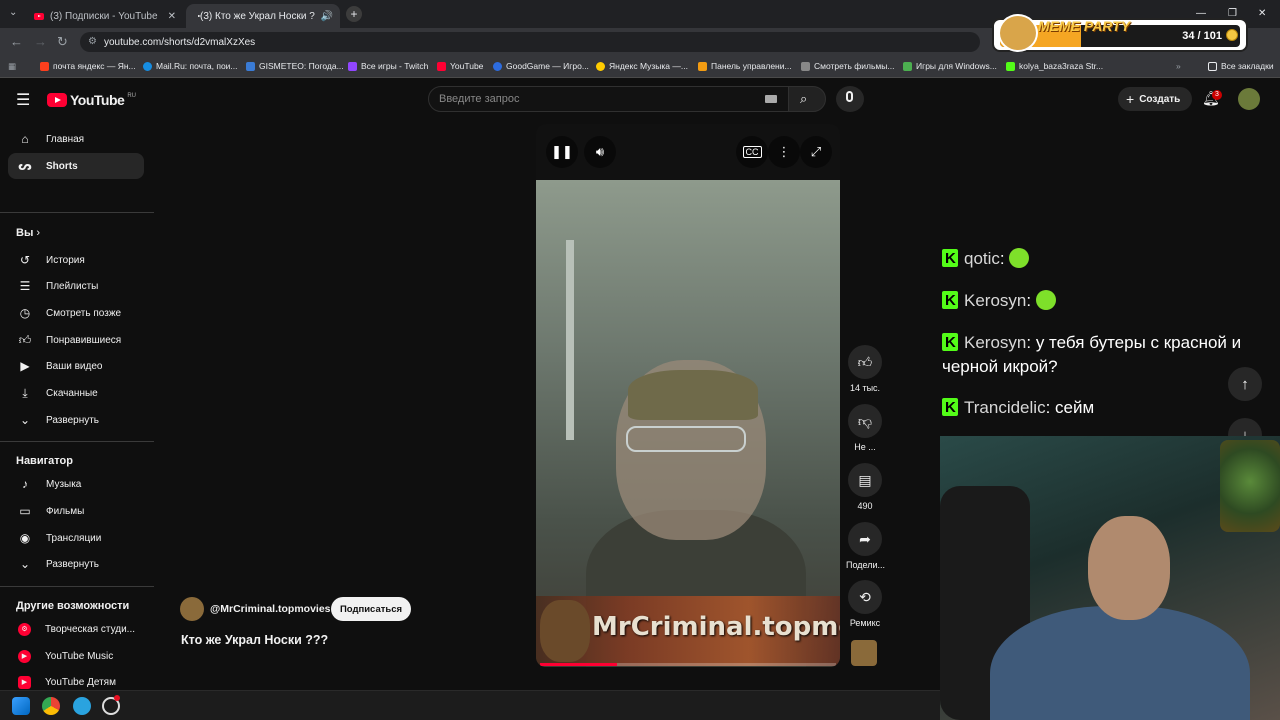  Describe the element at coordinates (600, 152) in the screenshot. I see `volume-button: 🔊︎` at that location.